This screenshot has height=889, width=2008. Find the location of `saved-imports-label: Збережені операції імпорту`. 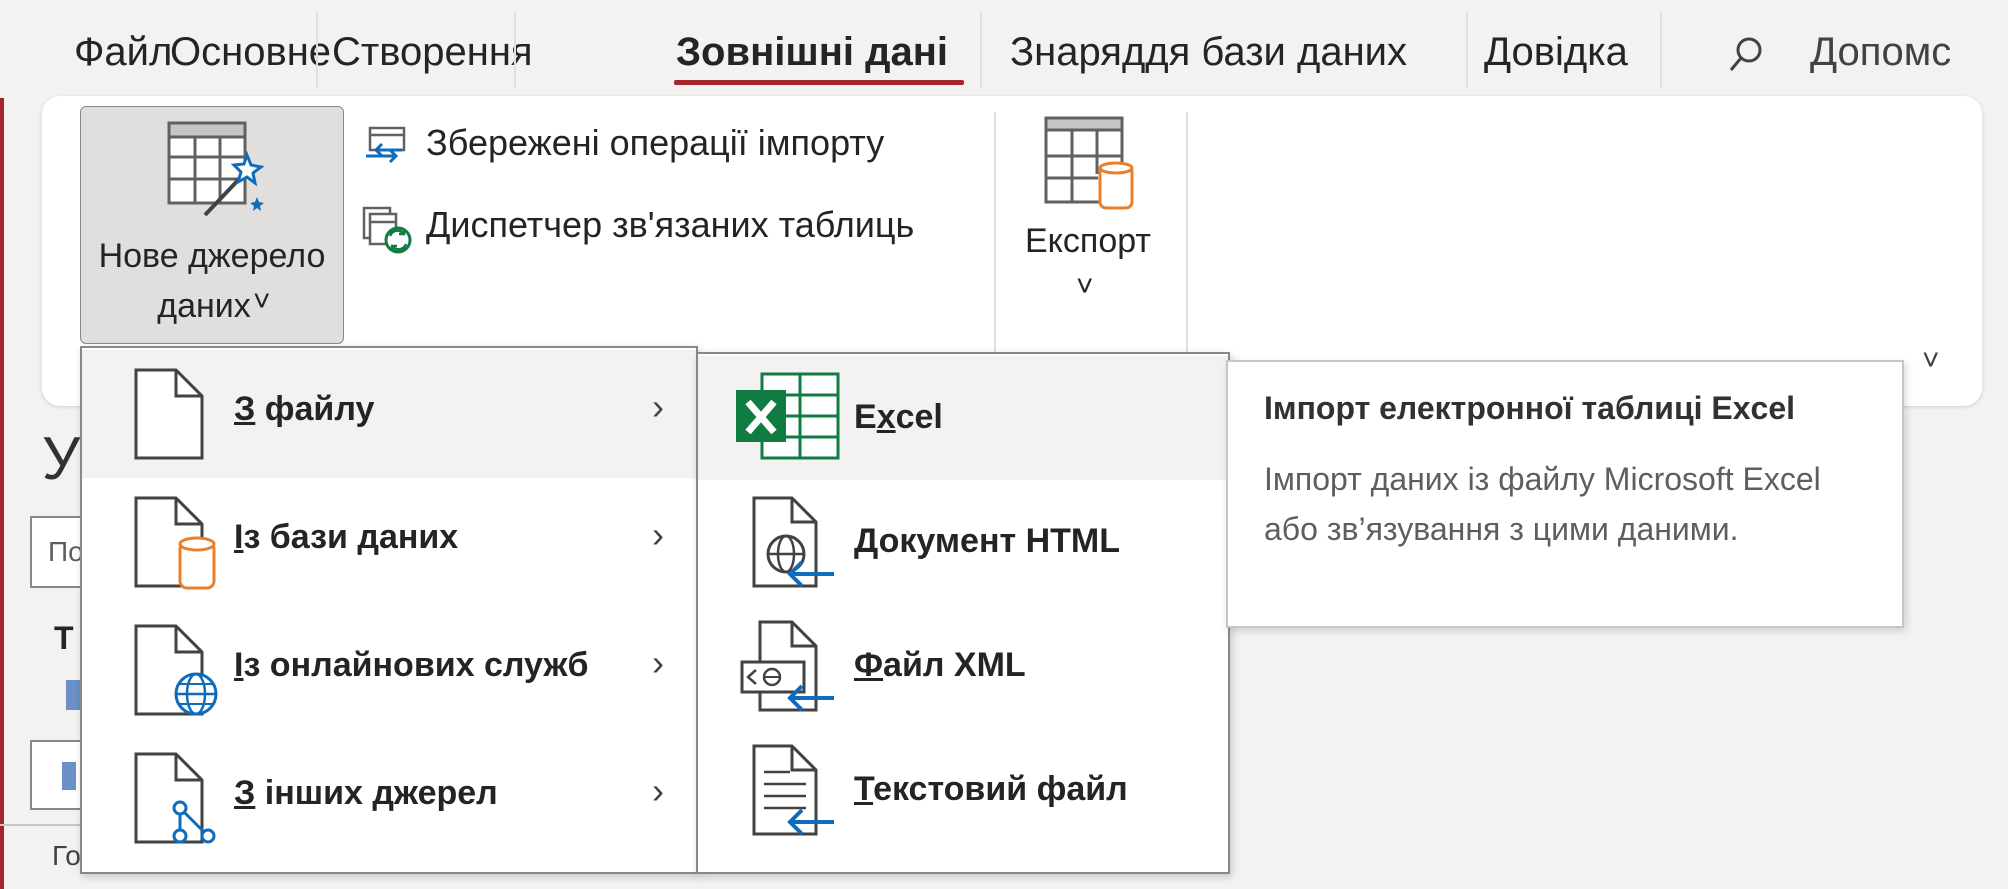

saved-imports-label: Збережені операції імпорту is located at coordinates (655, 142).